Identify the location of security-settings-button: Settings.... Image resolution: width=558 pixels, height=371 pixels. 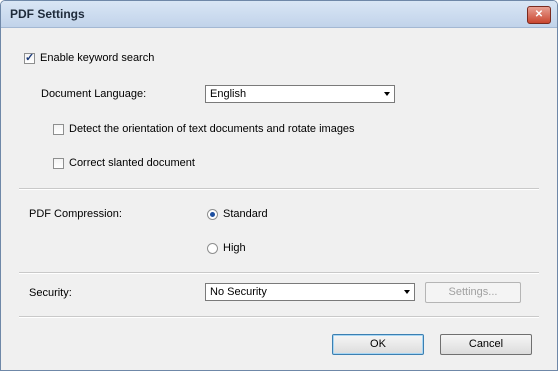
(473, 292).